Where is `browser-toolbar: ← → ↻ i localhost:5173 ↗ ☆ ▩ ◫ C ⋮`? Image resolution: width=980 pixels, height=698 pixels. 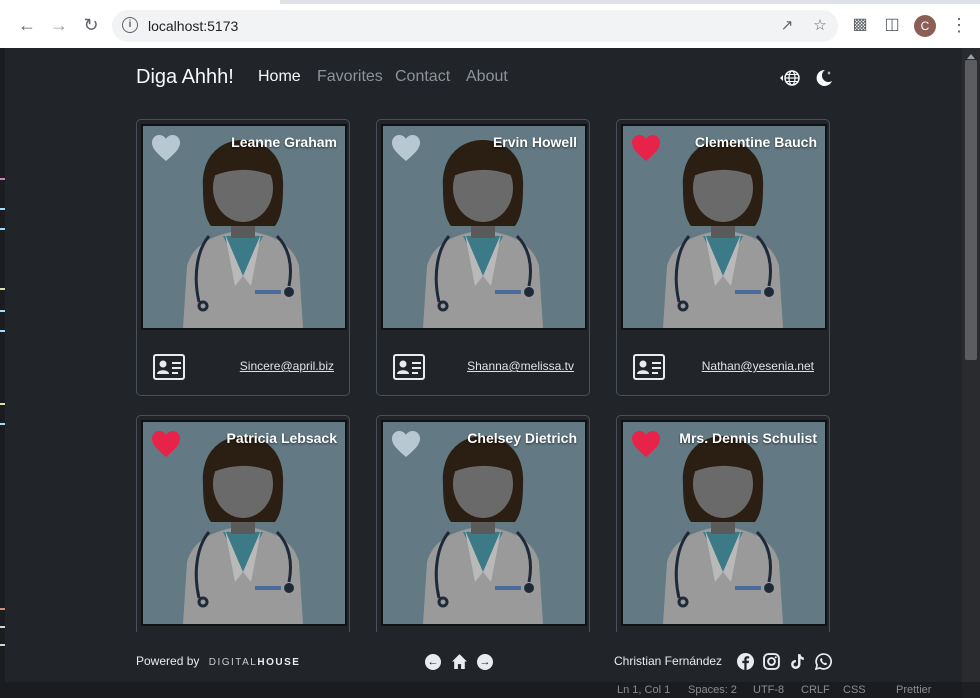
browser-toolbar: ← → ↻ i localhost:5173 ↗ ☆ ▩ ◫ C ⋮ is located at coordinates (490, 24).